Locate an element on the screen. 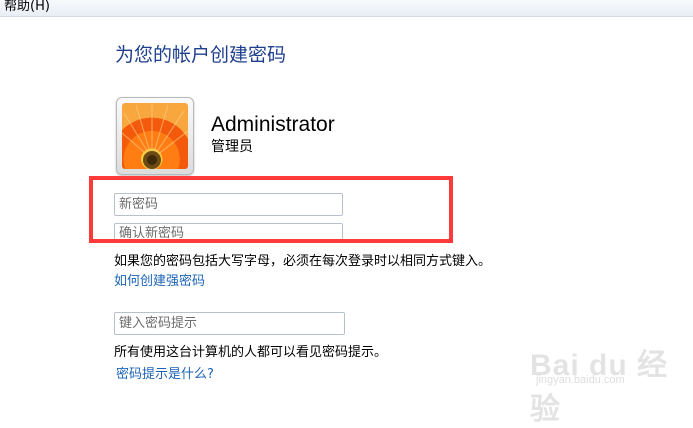 The width and height of the screenshot is (693, 428). password-hint-help-link: 密码提示是什么? is located at coordinates (165, 374).